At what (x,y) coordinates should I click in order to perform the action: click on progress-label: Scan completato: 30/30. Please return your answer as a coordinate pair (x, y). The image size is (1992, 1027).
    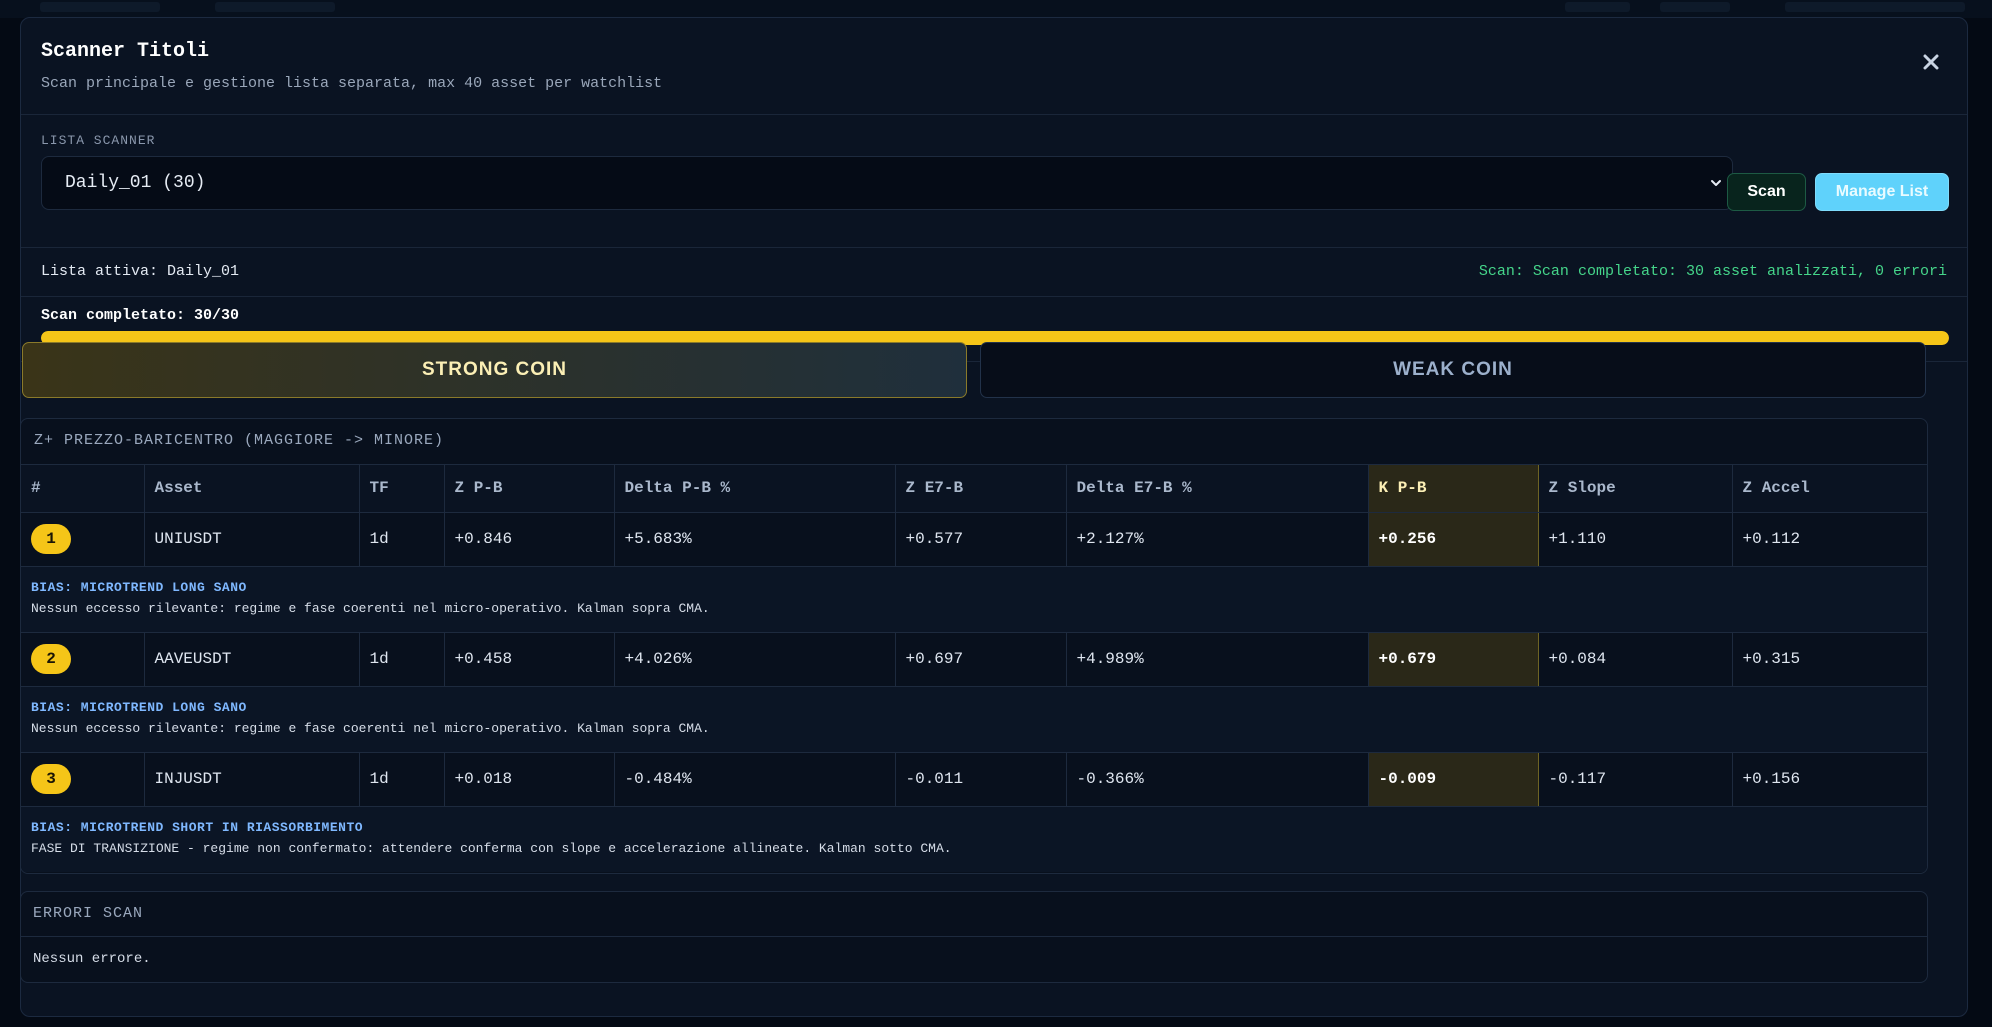
    Looking at the image, I should click on (140, 315).